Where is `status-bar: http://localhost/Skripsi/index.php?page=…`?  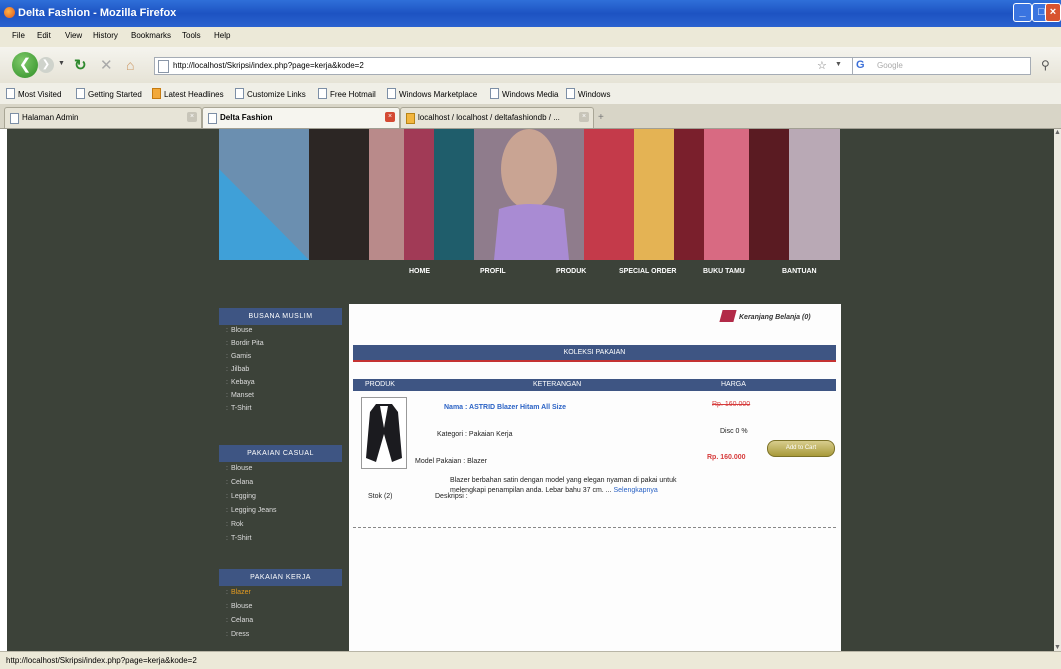 status-bar: http://localhost/Skripsi/index.php?page=… is located at coordinates (530, 660).